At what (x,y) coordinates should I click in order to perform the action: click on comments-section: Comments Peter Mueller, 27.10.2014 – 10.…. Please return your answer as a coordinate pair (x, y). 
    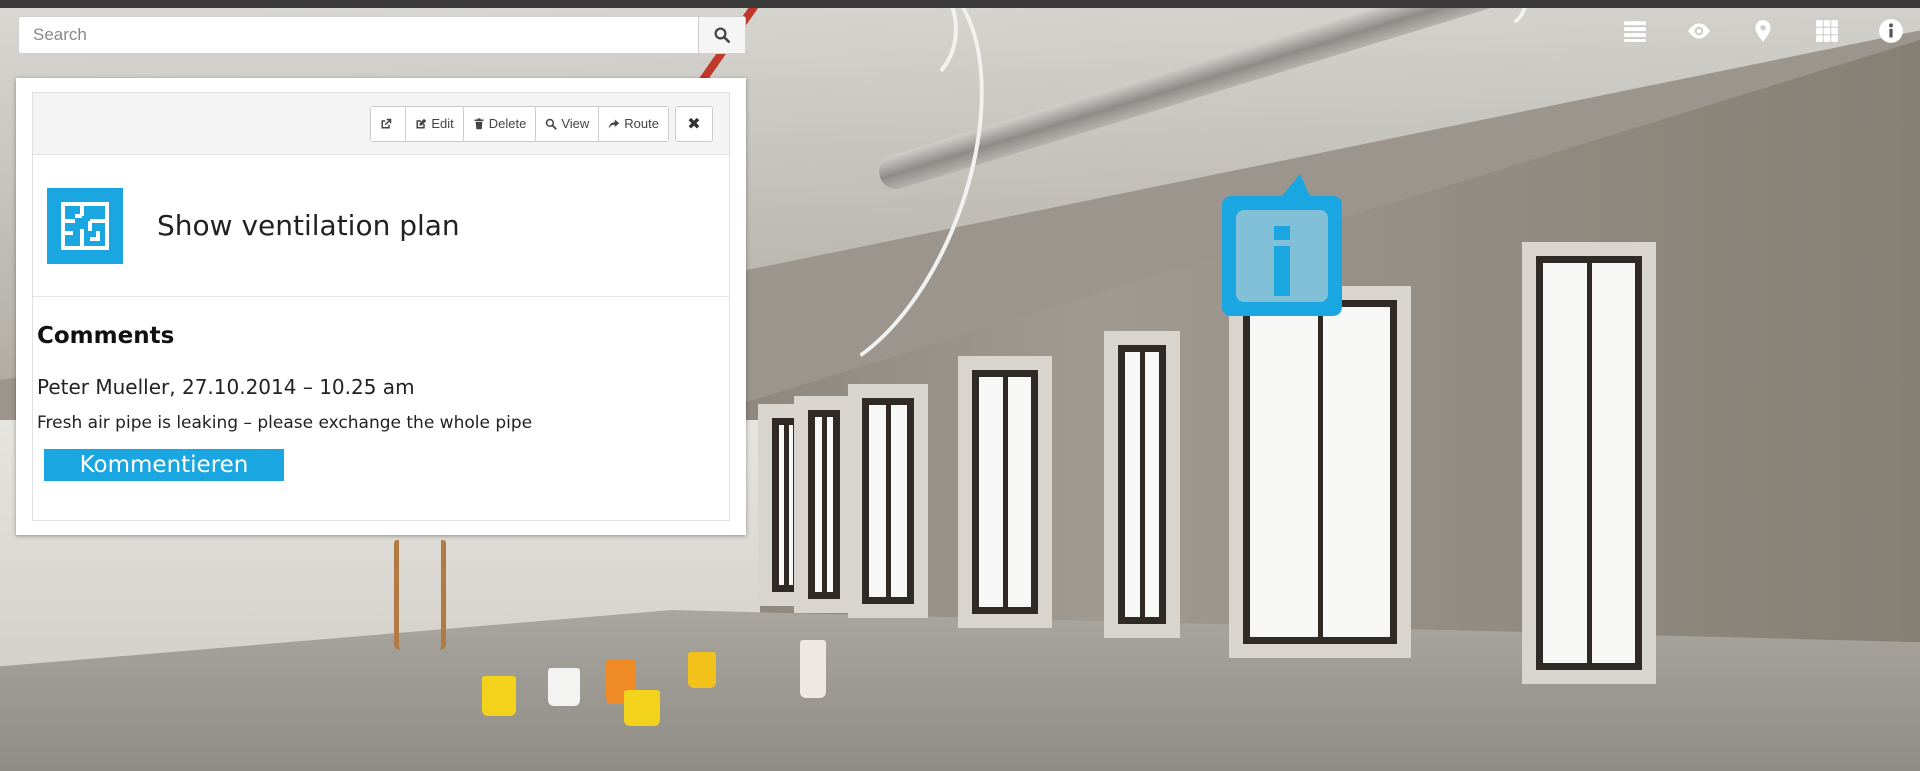
    Looking at the image, I should click on (381, 389).